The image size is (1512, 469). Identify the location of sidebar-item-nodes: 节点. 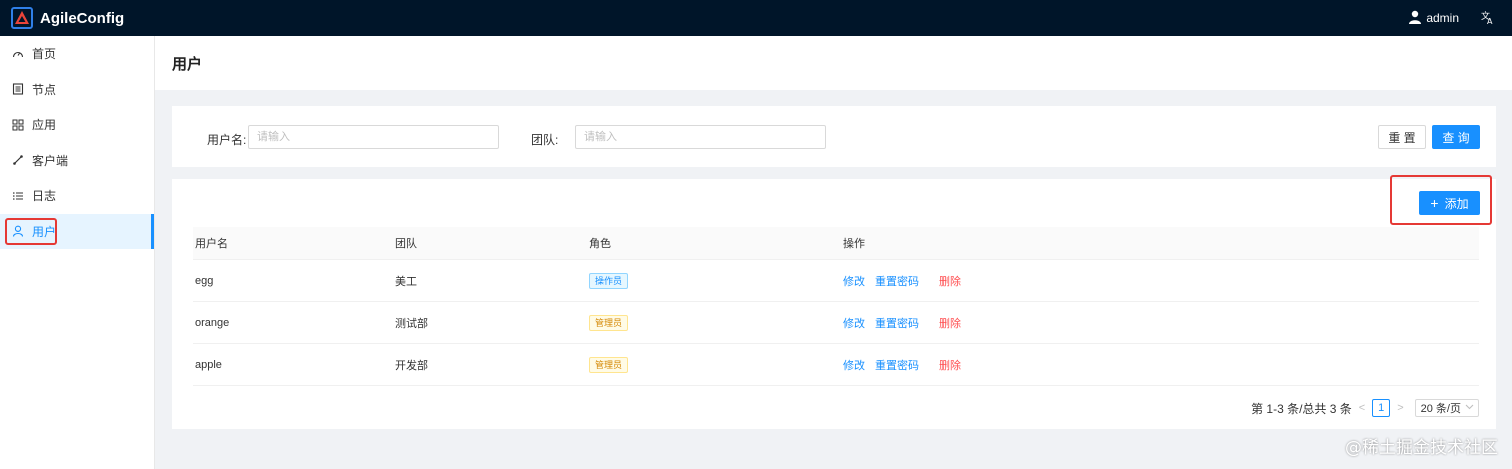
(77, 90).